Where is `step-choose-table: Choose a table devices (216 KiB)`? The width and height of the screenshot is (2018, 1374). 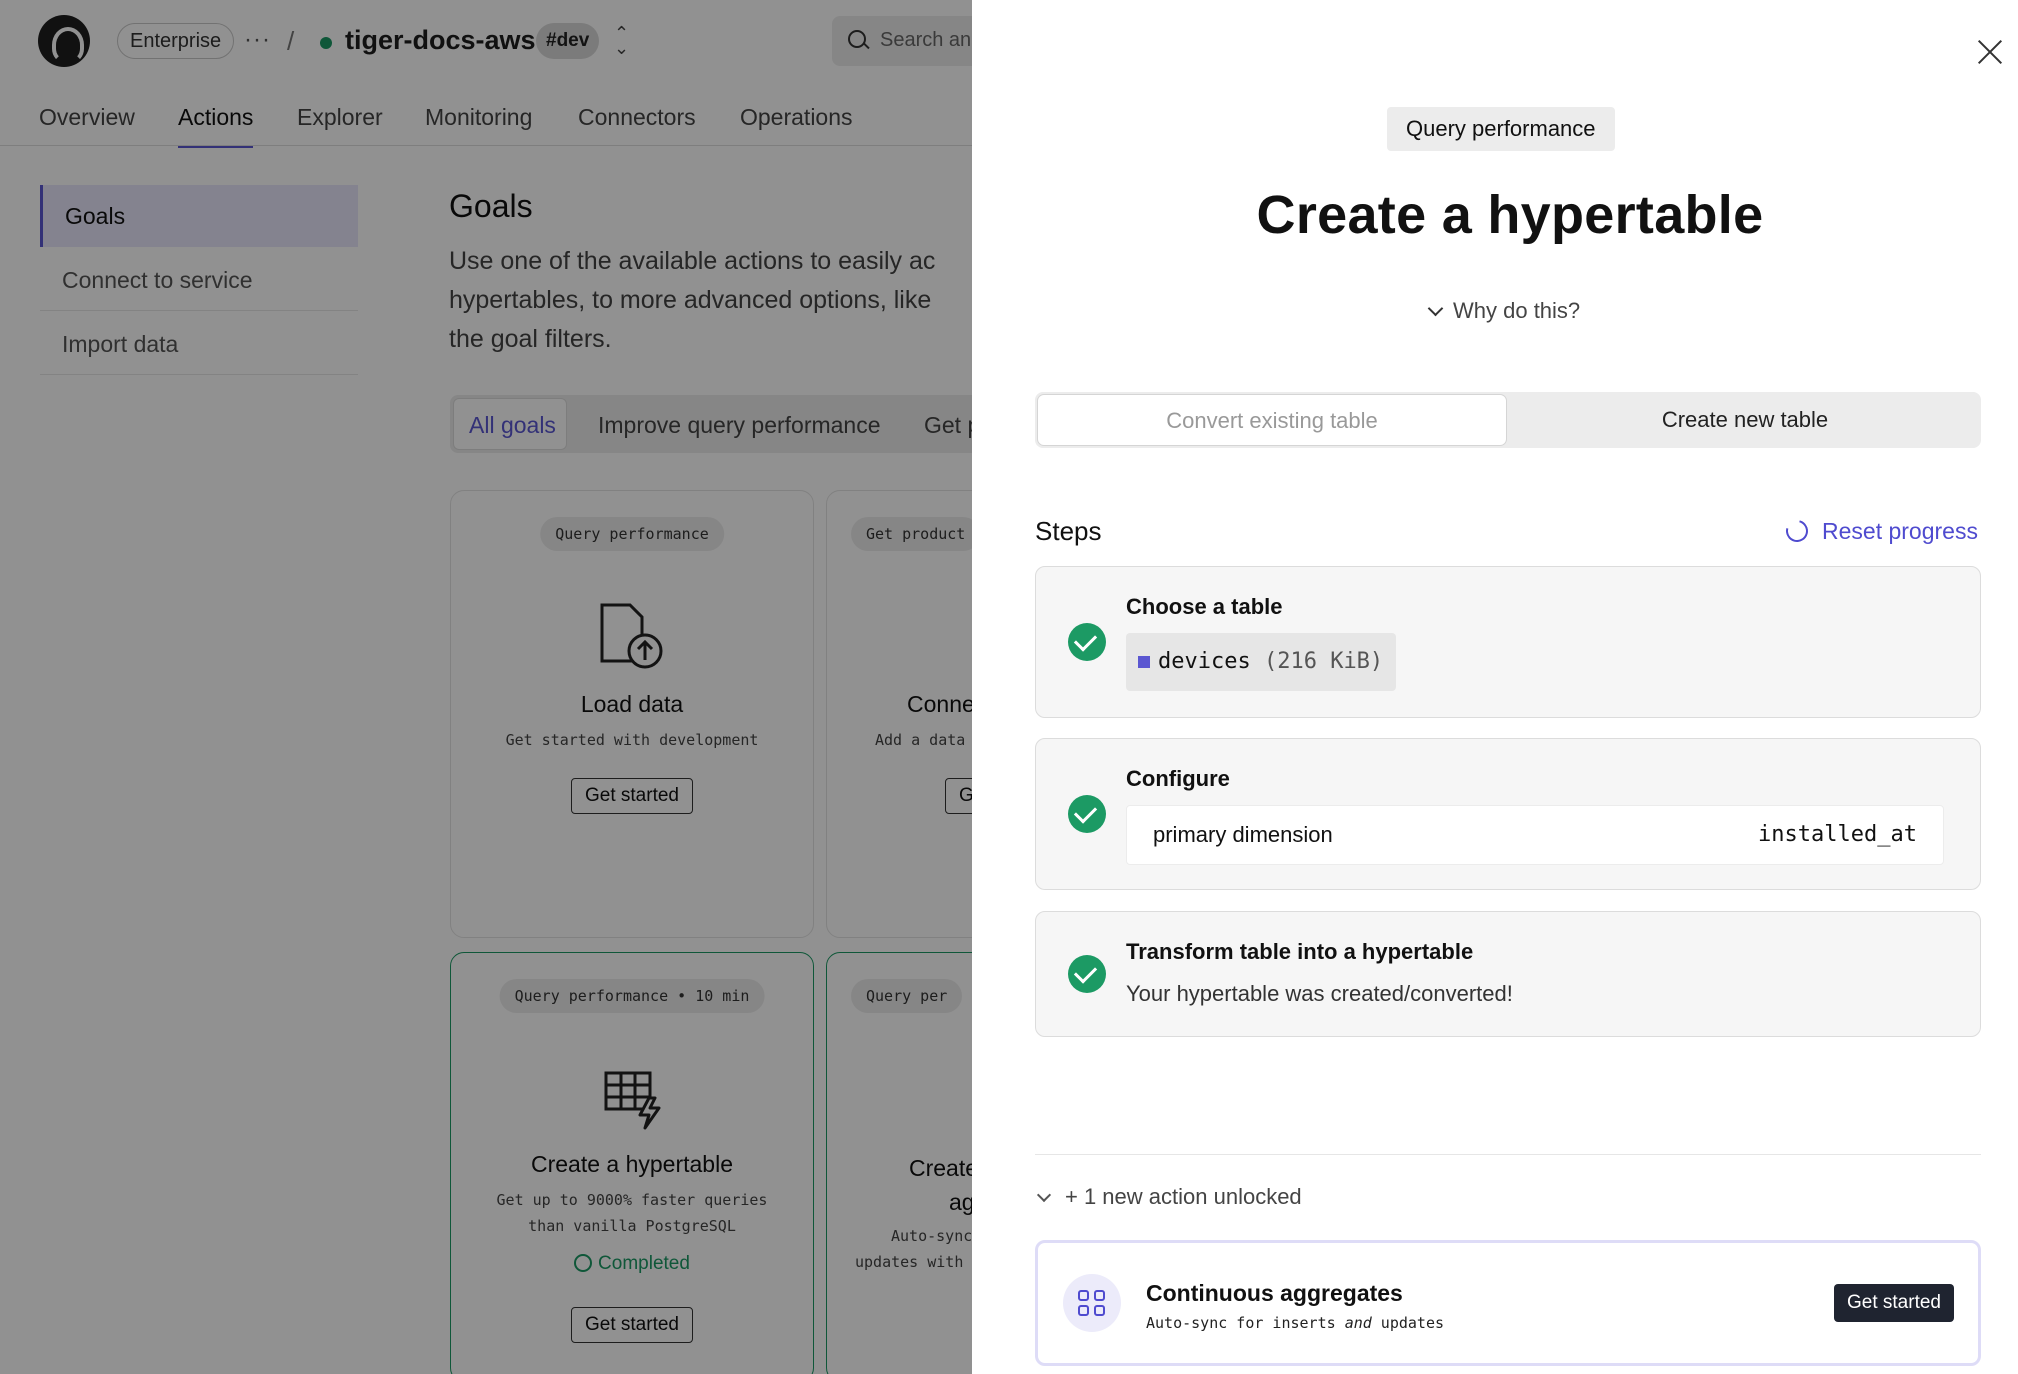
step-choose-table: Choose a table devices (216 KiB) is located at coordinates (1508, 642).